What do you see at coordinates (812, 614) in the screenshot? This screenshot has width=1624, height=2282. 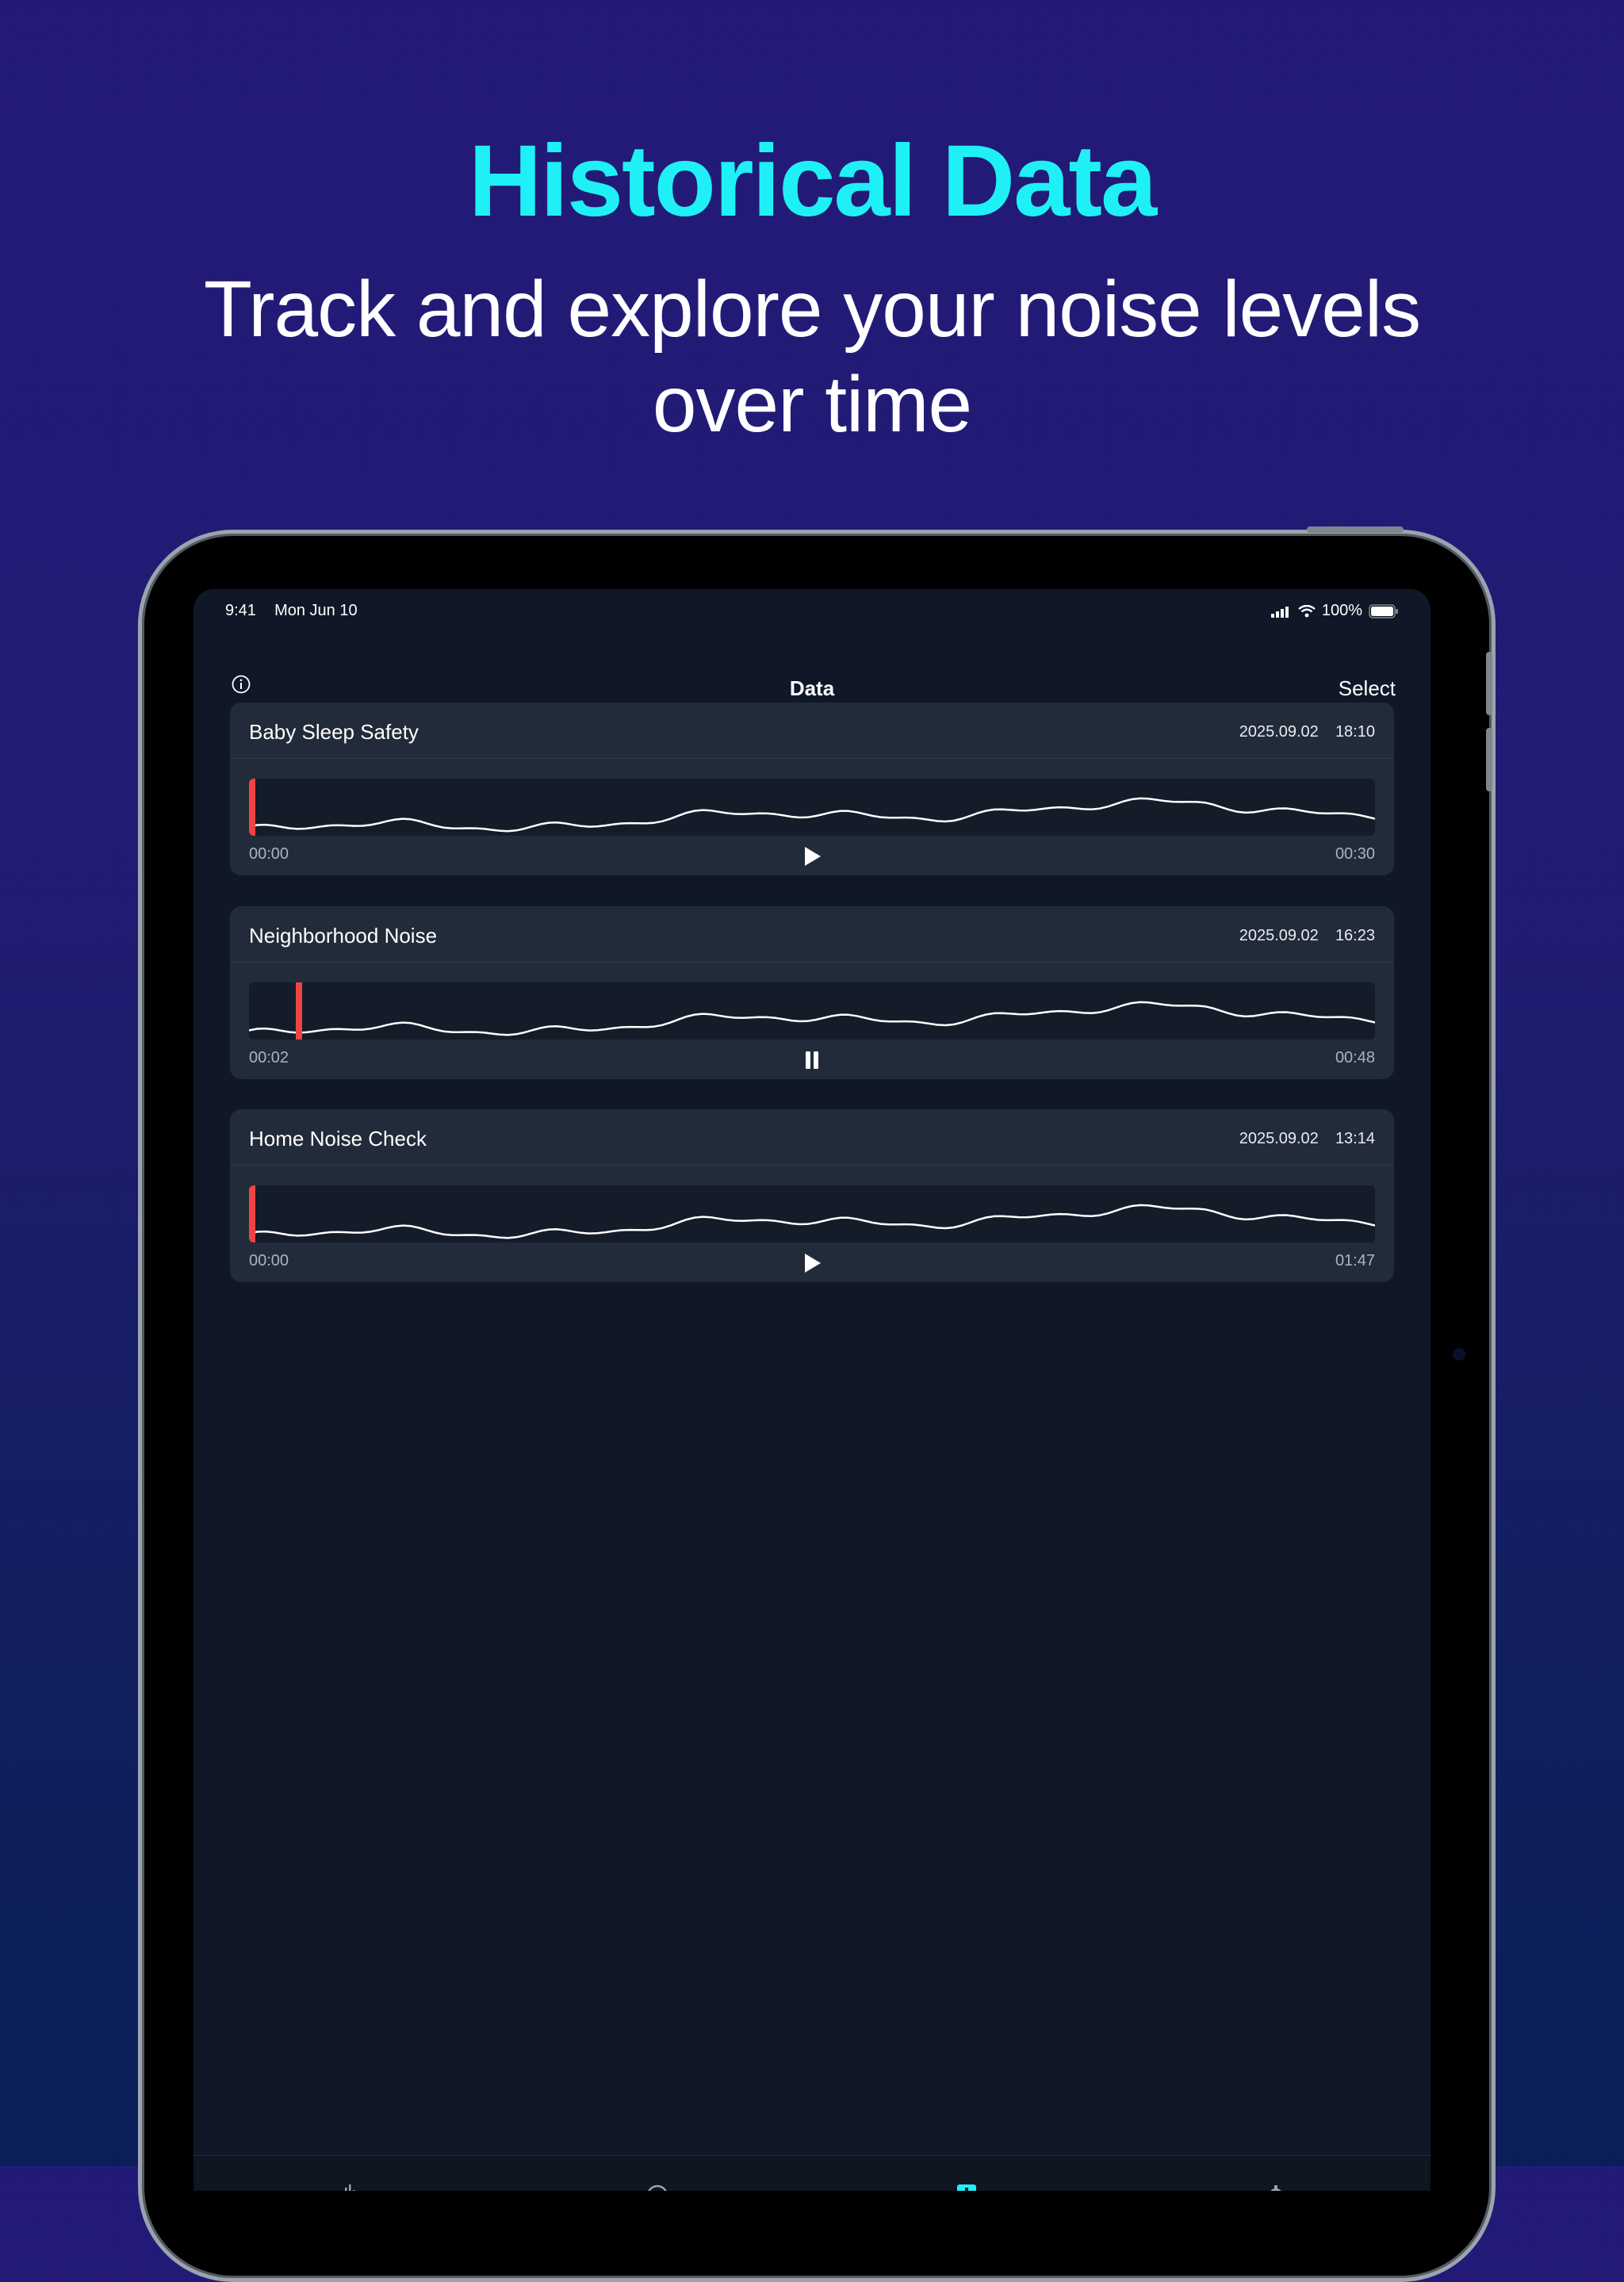 I see `status-bar: 9:41 Mon Jun 10 100%` at bounding box center [812, 614].